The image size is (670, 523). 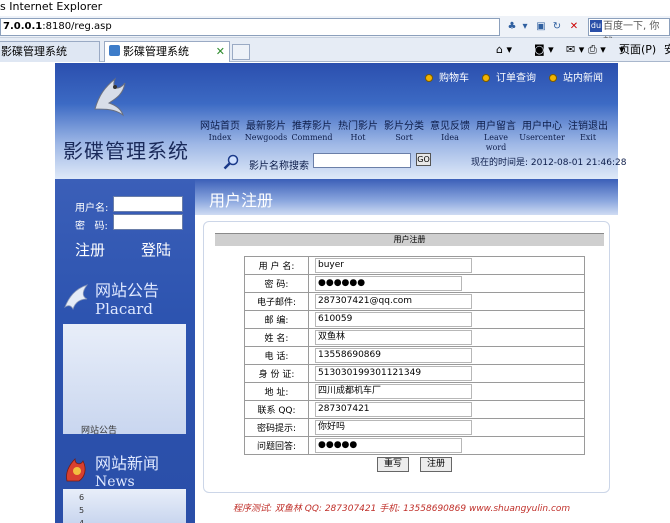 What do you see at coordinates (557, 27) in the screenshot?
I see `refresh-icon: ↻` at bounding box center [557, 27].